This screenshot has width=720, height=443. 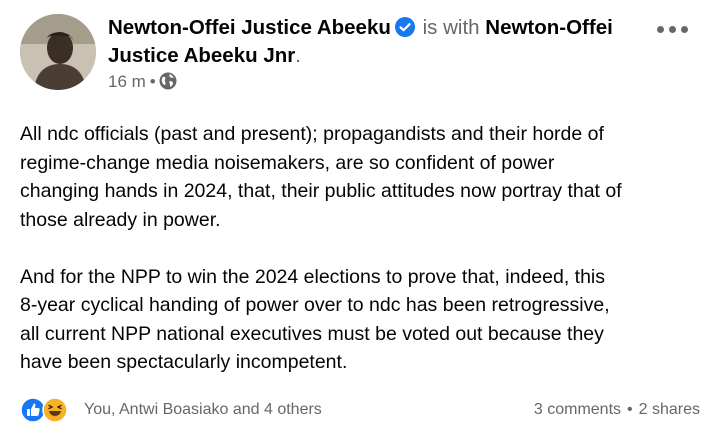 What do you see at coordinates (203, 410) in the screenshot?
I see `reaction-names: You, Antwi Boasiako and 4 others` at bounding box center [203, 410].